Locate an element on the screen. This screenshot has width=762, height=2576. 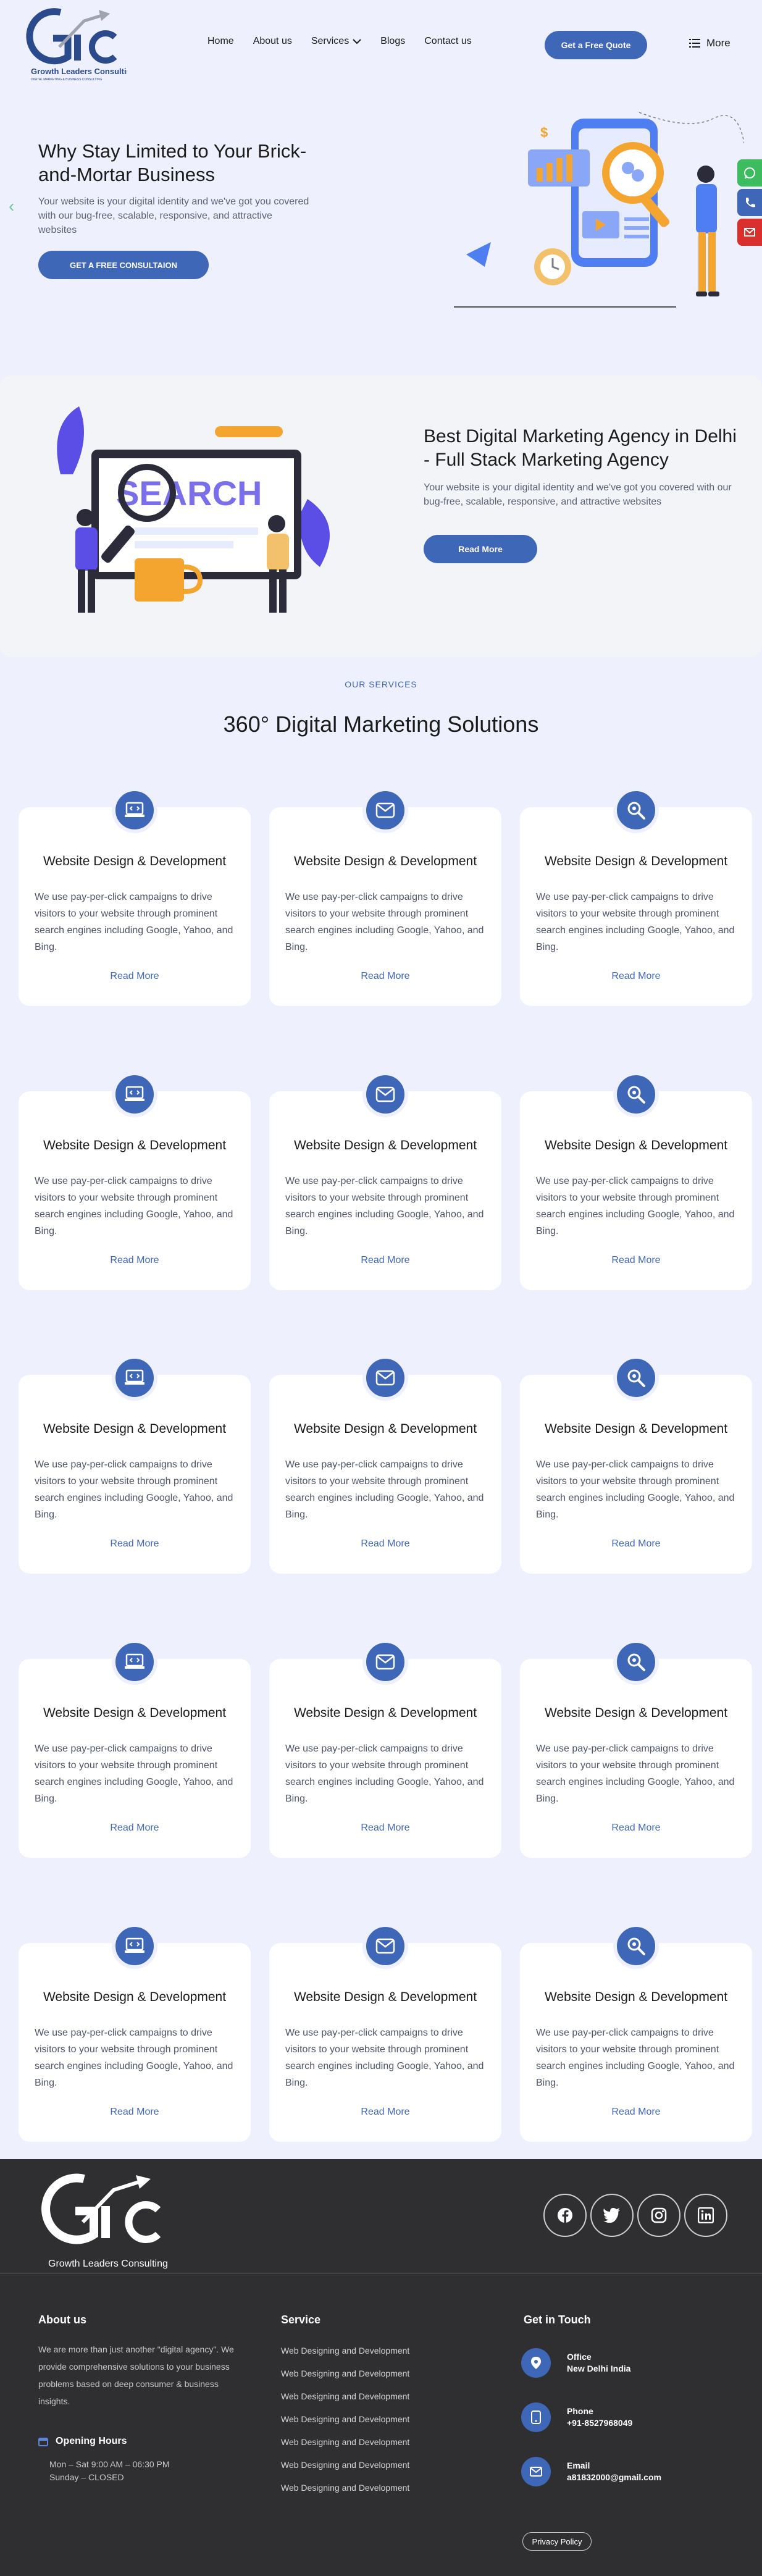
more-menu-button: More is located at coordinates (710, 43).